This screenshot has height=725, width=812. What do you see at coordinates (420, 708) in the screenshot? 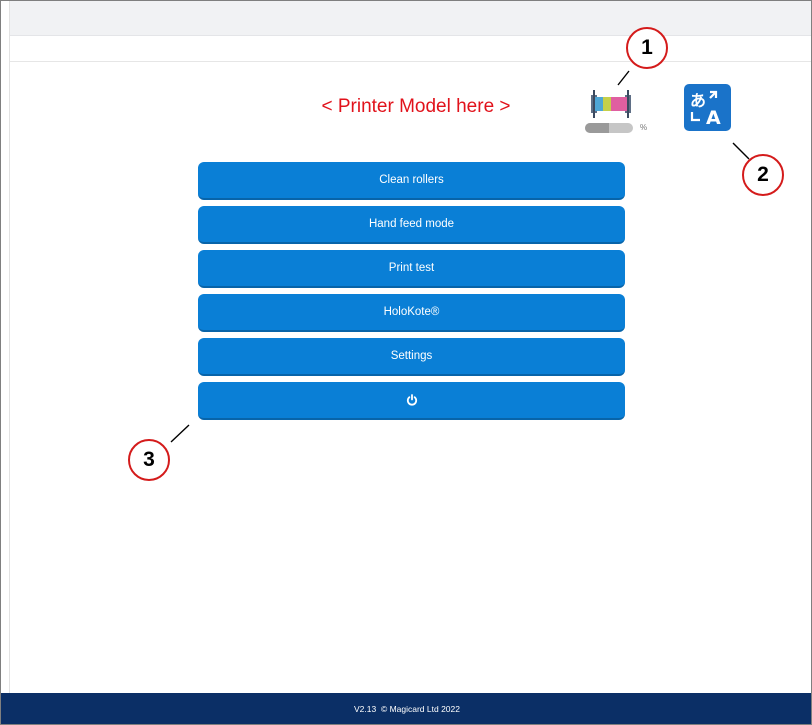
I see `copyright-label: © Magicard Ltd 2022` at bounding box center [420, 708].